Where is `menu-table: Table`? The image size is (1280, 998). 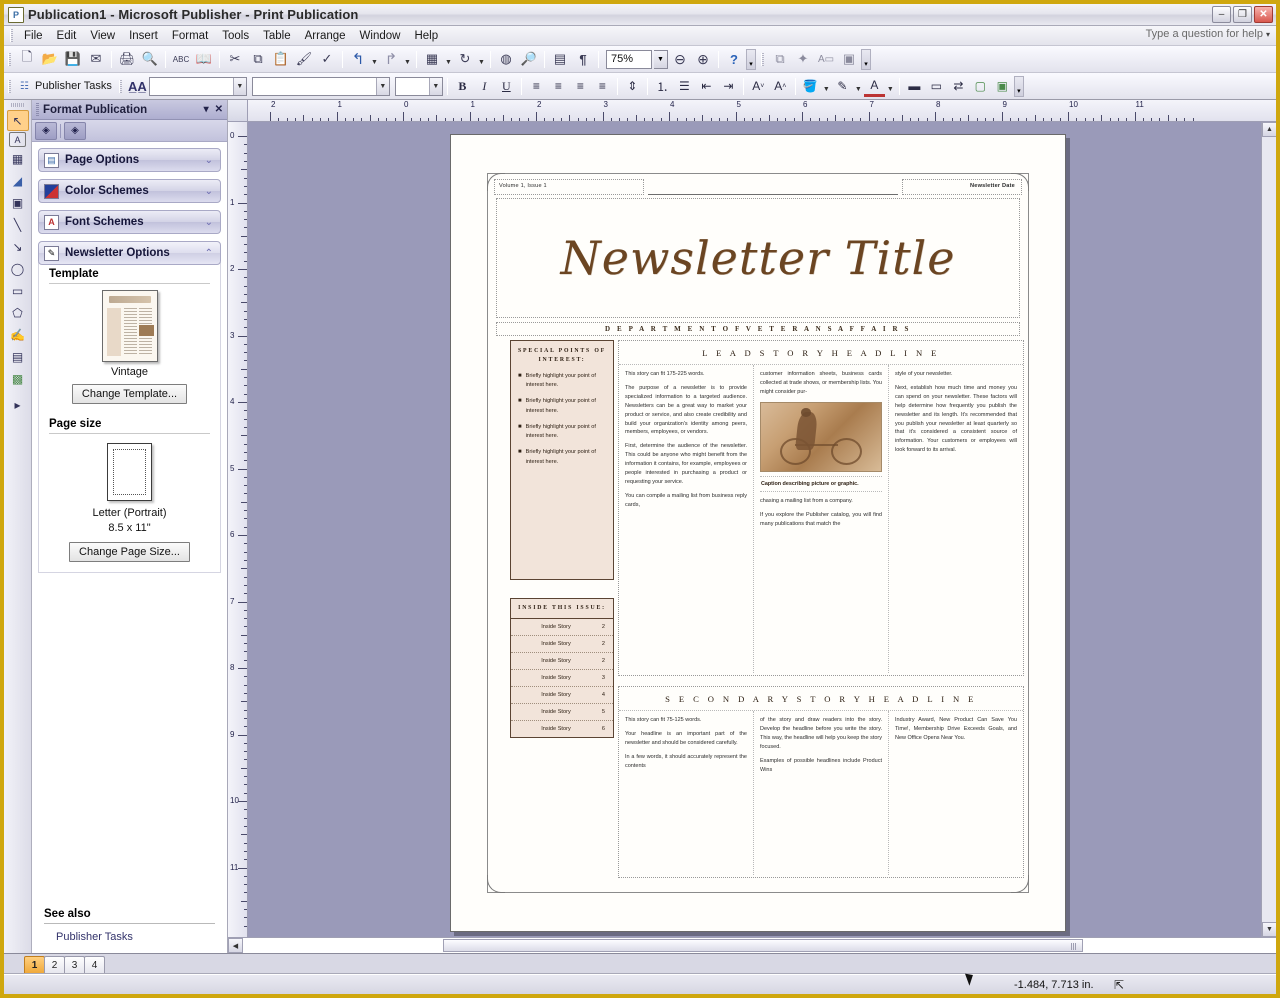 menu-table: Table is located at coordinates (277, 36).